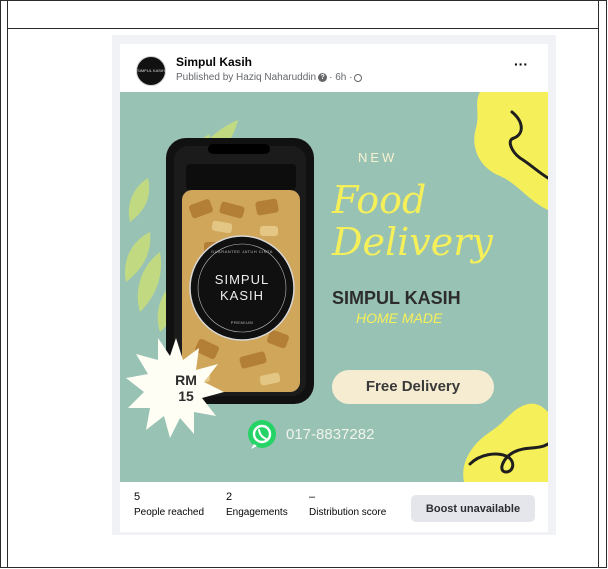  Describe the element at coordinates (347, 504) in the screenshot. I see `distribution-stat: – Distribution score` at that location.